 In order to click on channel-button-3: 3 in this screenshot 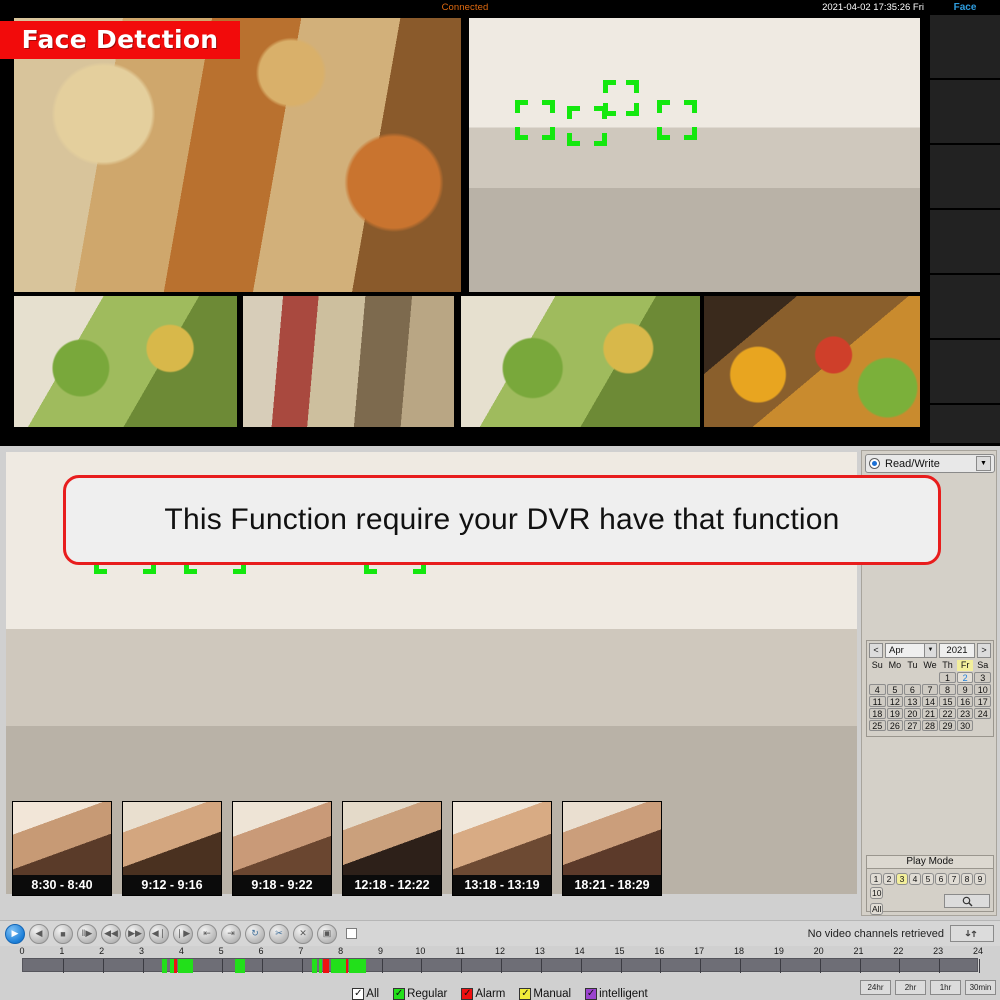, I will do `click(902, 879)`.